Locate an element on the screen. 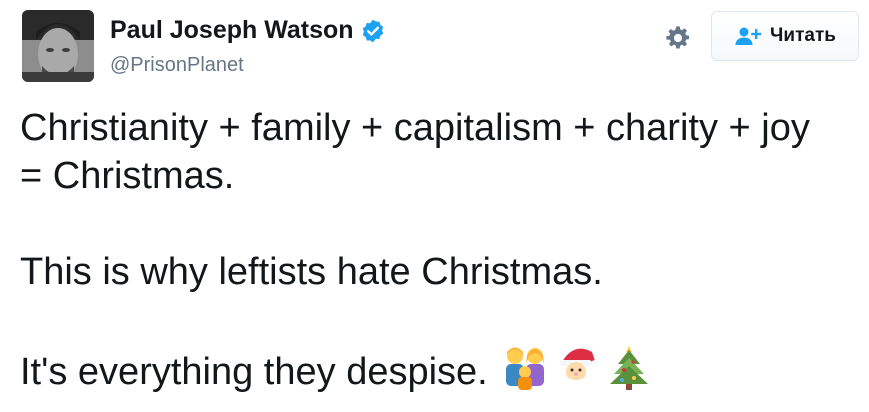 The height and width of the screenshot is (412, 869). tweet-line-2: = Christmas. is located at coordinates (127, 176).